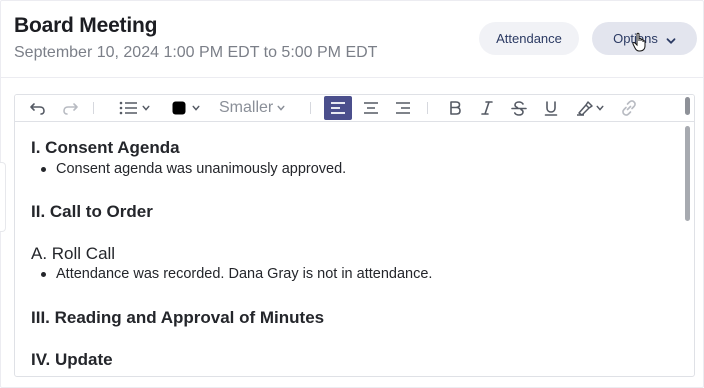 The width and height of the screenshot is (704, 388). Describe the element at coordinates (86, 25) in the screenshot. I see `meeting-title: Board Meeting` at that location.